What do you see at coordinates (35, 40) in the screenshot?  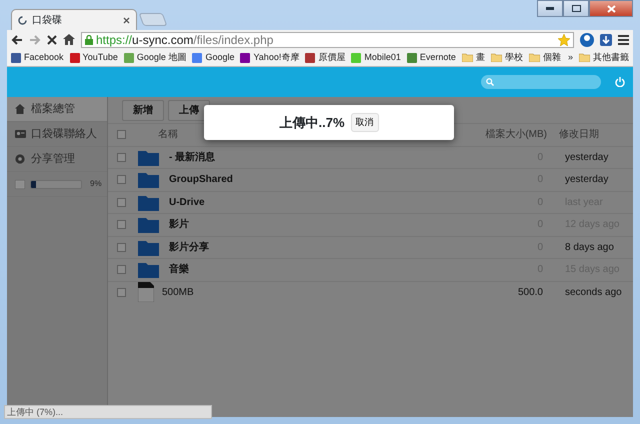 I see `forward-icon` at bounding box center [35, 40].